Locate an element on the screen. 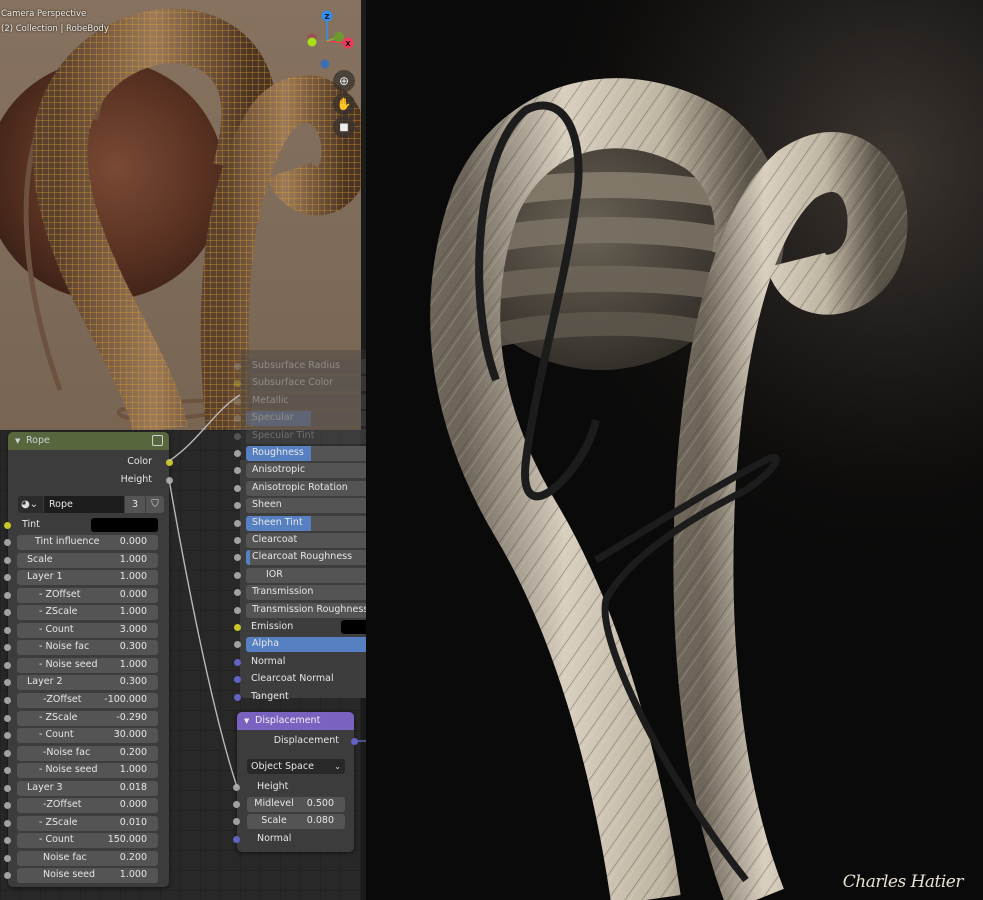  displacement-output-socket is located at coordinates (354, 741).